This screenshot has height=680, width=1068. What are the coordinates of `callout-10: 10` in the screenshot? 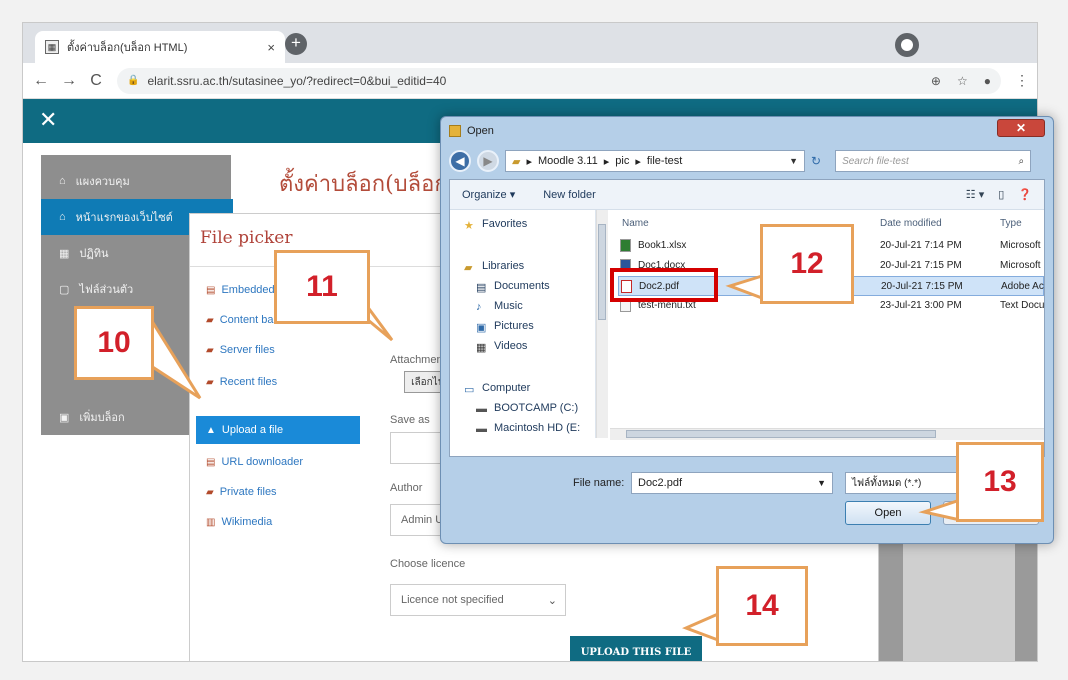 It's located at (114, 343).